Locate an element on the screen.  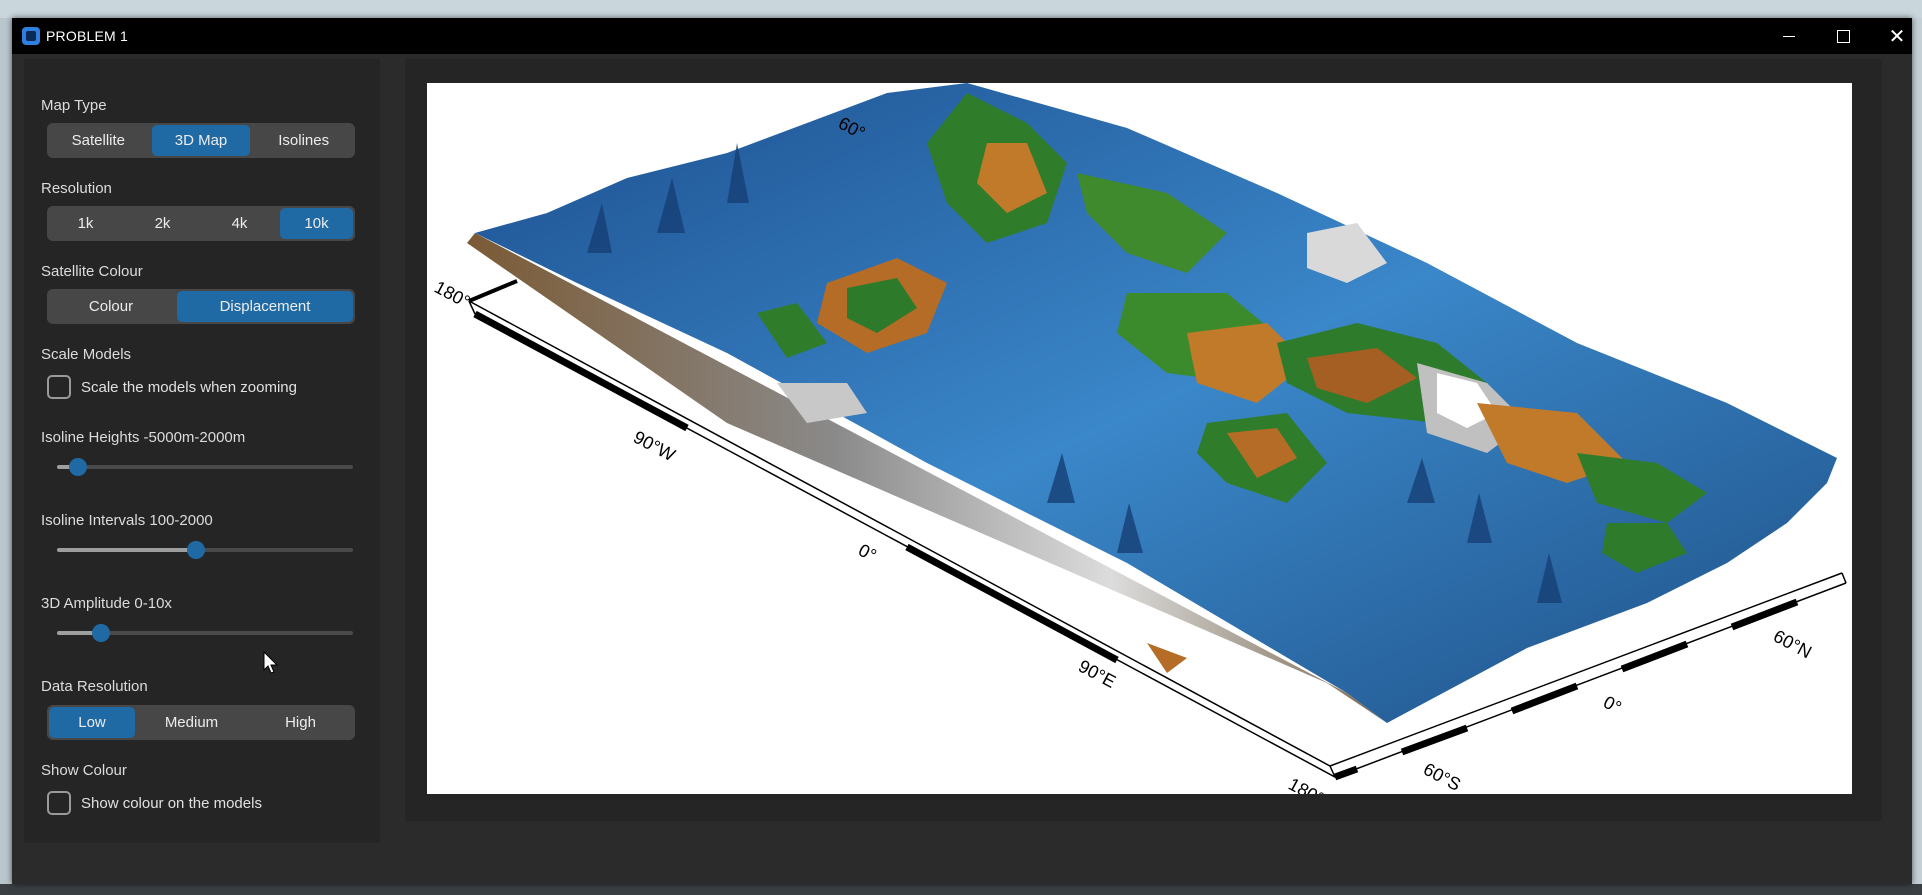
axis-label-60s: 60°S is located at coordinates (1442, 776).